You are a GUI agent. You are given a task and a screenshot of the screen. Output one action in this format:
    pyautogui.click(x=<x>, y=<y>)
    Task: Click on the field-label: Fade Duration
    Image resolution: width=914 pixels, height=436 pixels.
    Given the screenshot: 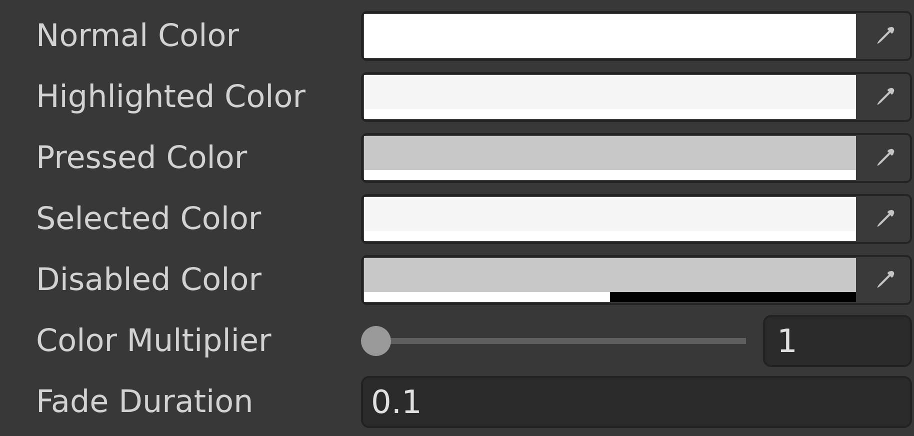 What is the action you would take?
    pyautogui.click(x=144, y=402)
    